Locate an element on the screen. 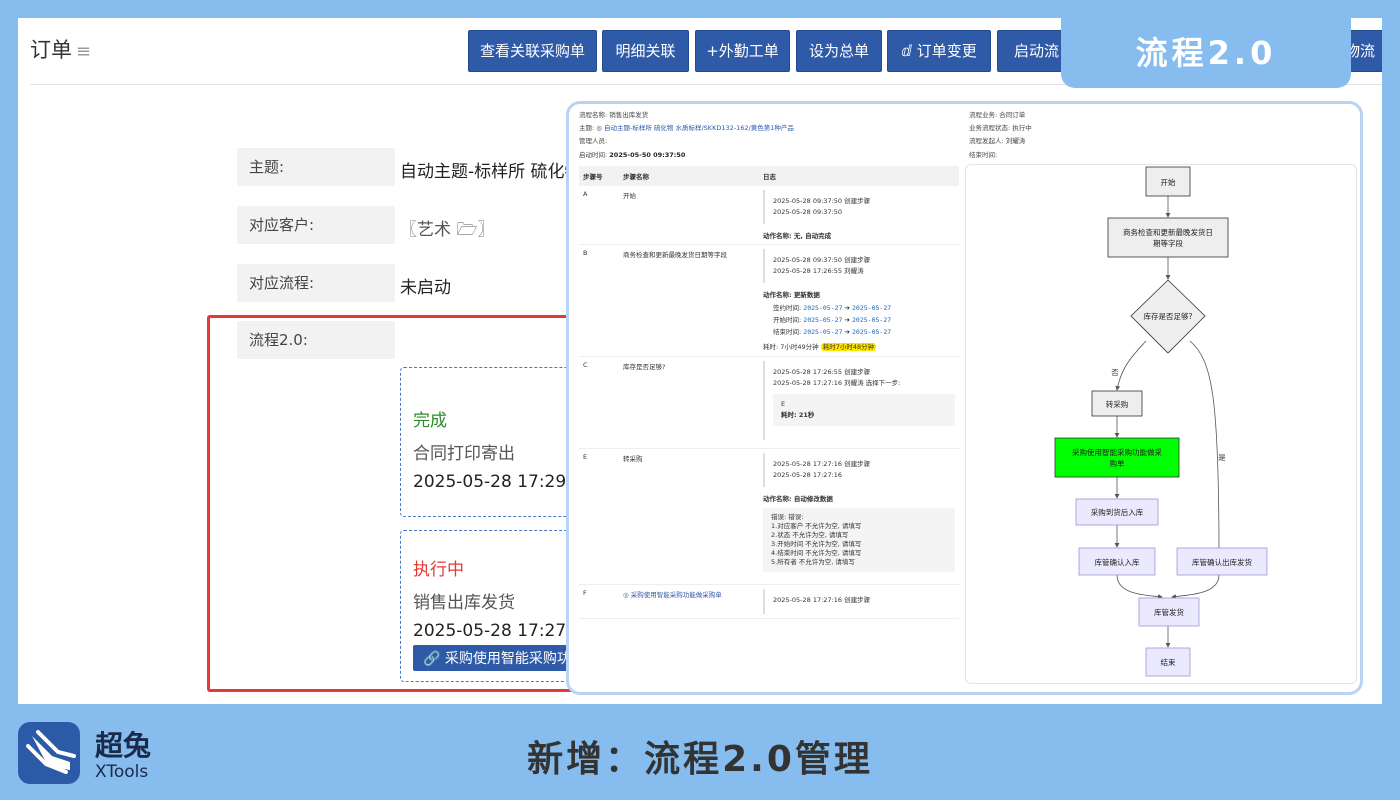 This screenshot has width=1400, height=800. feature-caption: 新增：流程2.0管理 is located at coordinates (700, 759).